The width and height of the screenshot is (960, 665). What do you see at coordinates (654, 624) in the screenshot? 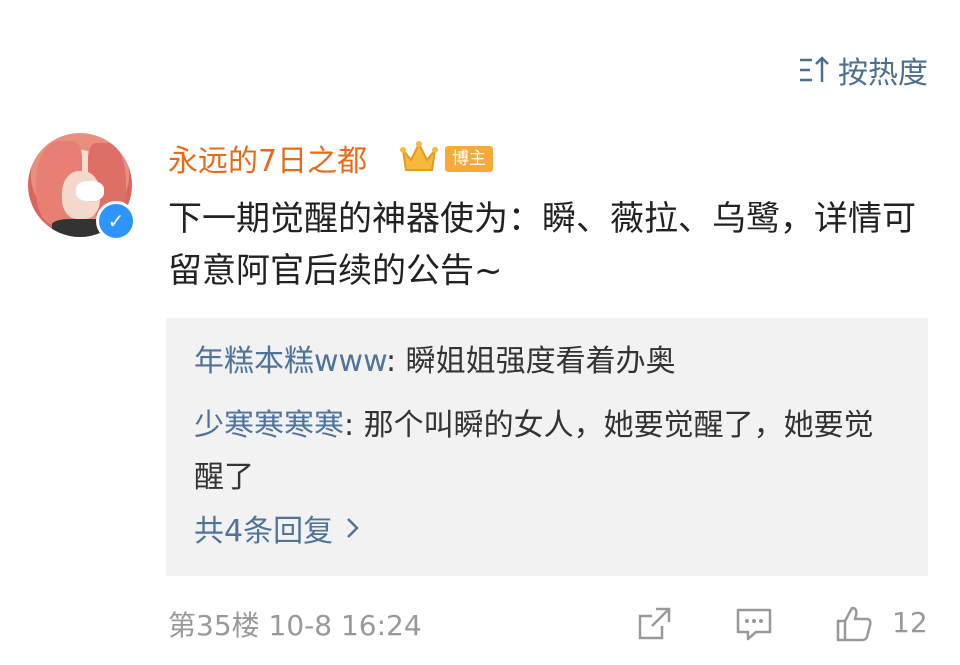
I see `share-icon` at bounding box center [654, 624].